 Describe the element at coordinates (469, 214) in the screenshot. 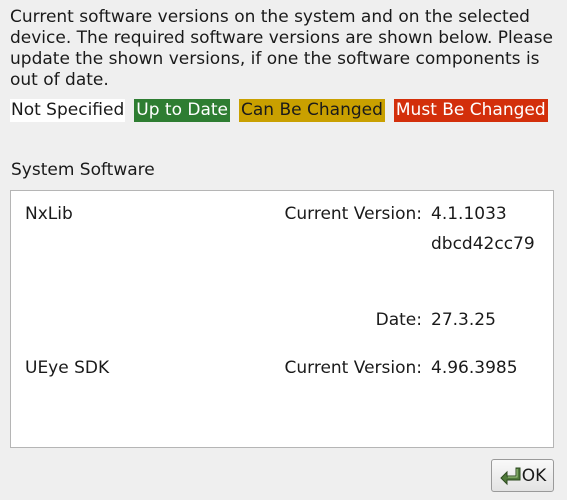

I see `current-version-value: 4.1.1033` at that location.